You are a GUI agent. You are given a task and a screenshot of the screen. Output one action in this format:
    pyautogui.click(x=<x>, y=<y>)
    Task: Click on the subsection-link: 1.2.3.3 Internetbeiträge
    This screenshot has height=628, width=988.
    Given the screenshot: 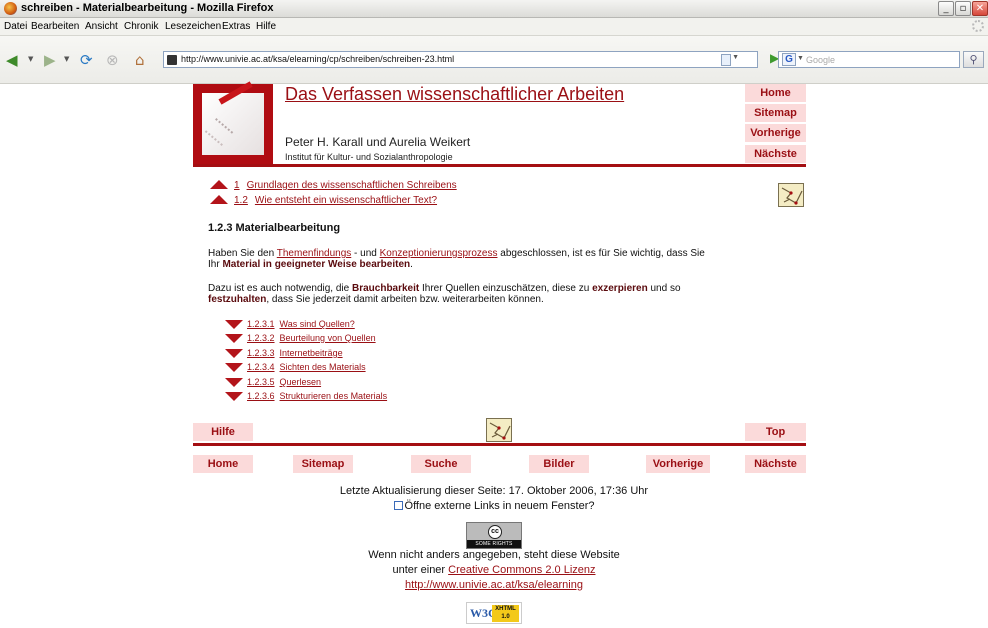 What is the action you would take?
    pyautogui.click(x=284, y=353)
    